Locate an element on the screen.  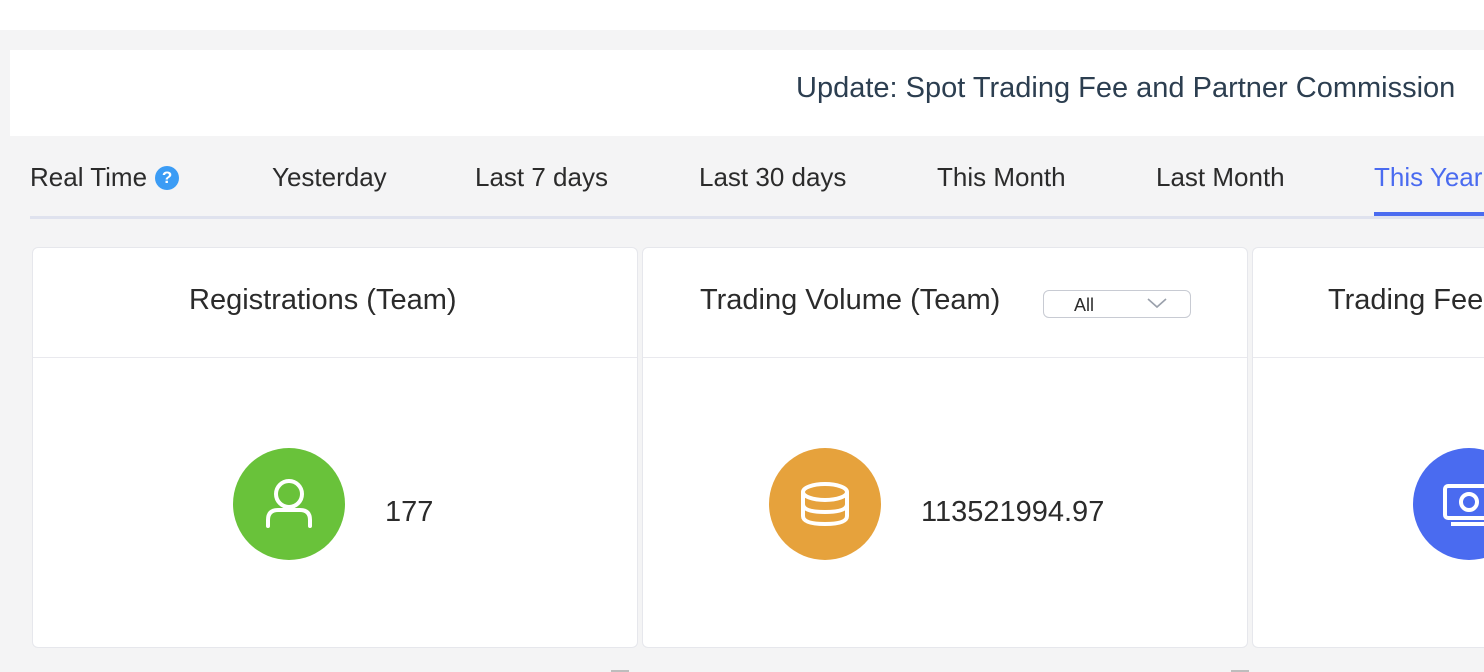
select-value: All is located at coordinates (1084, 305).